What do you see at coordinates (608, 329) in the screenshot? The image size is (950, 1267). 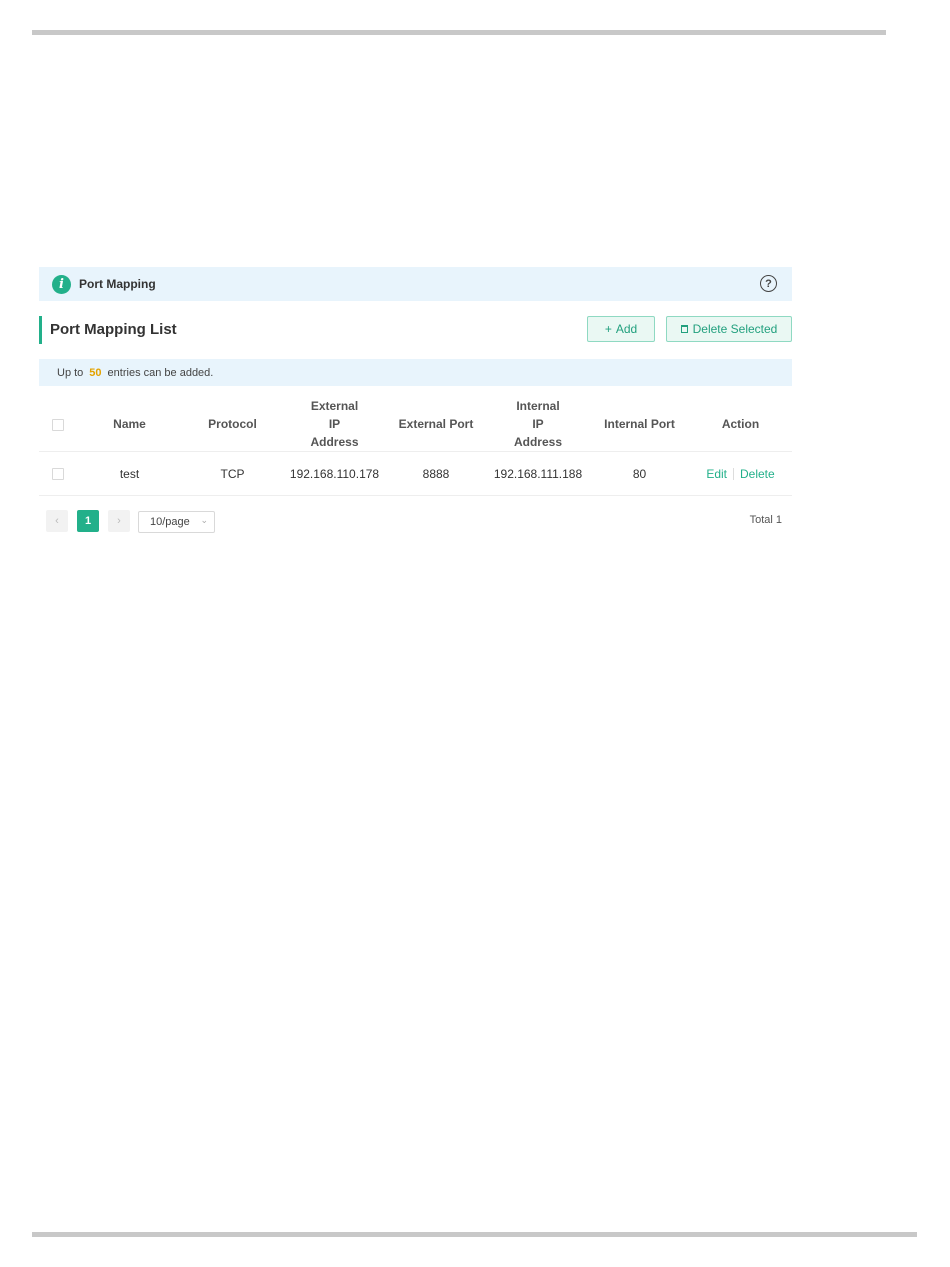 I see `plus-icon: +` at bounding box center [608, 329].